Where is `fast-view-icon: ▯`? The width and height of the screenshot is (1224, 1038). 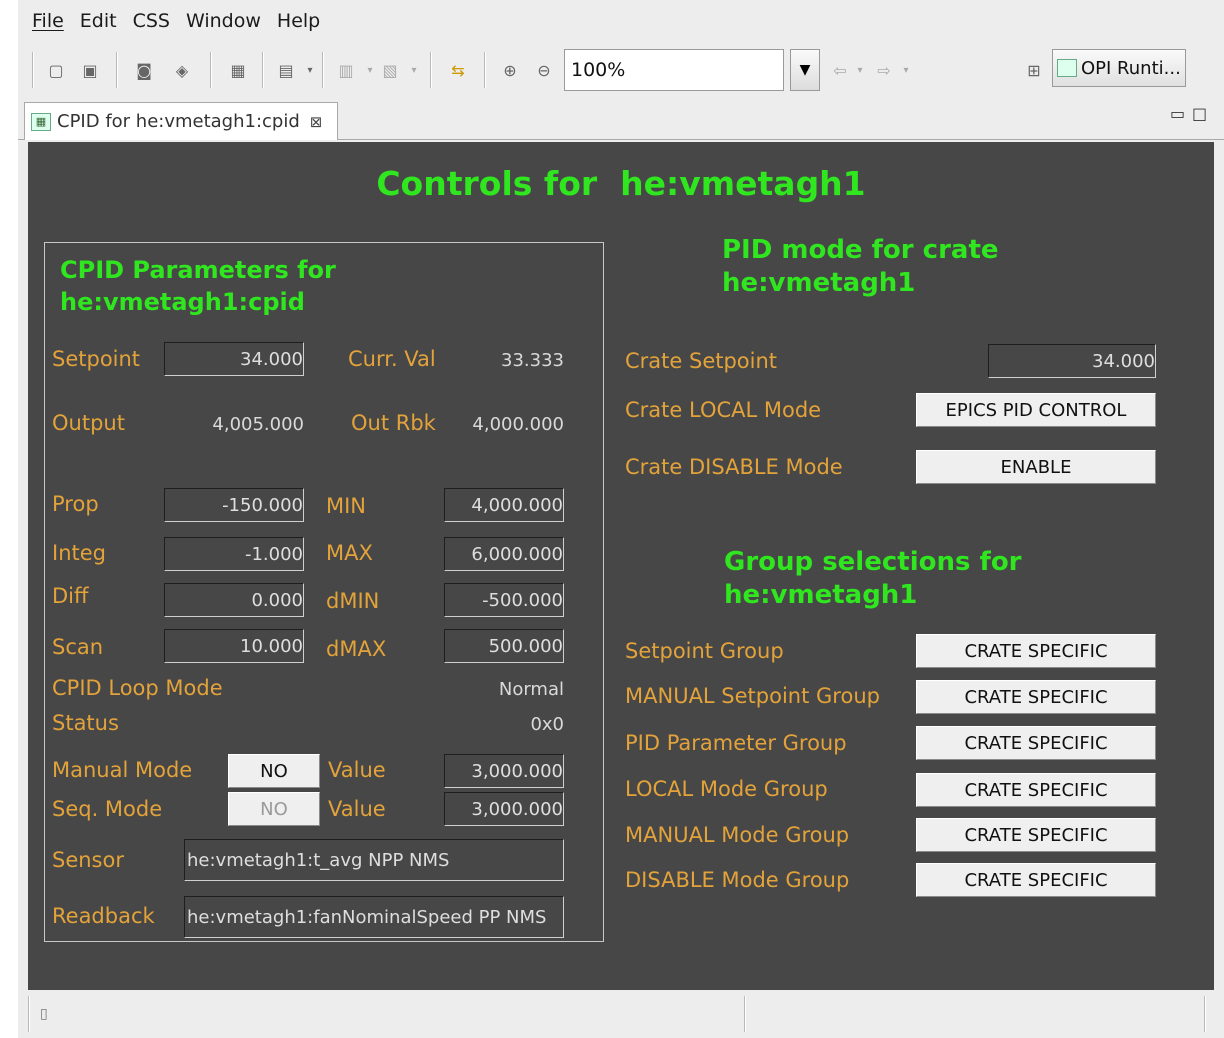
fast-view-icon: ▯ is located at coordinates (44, 1014).